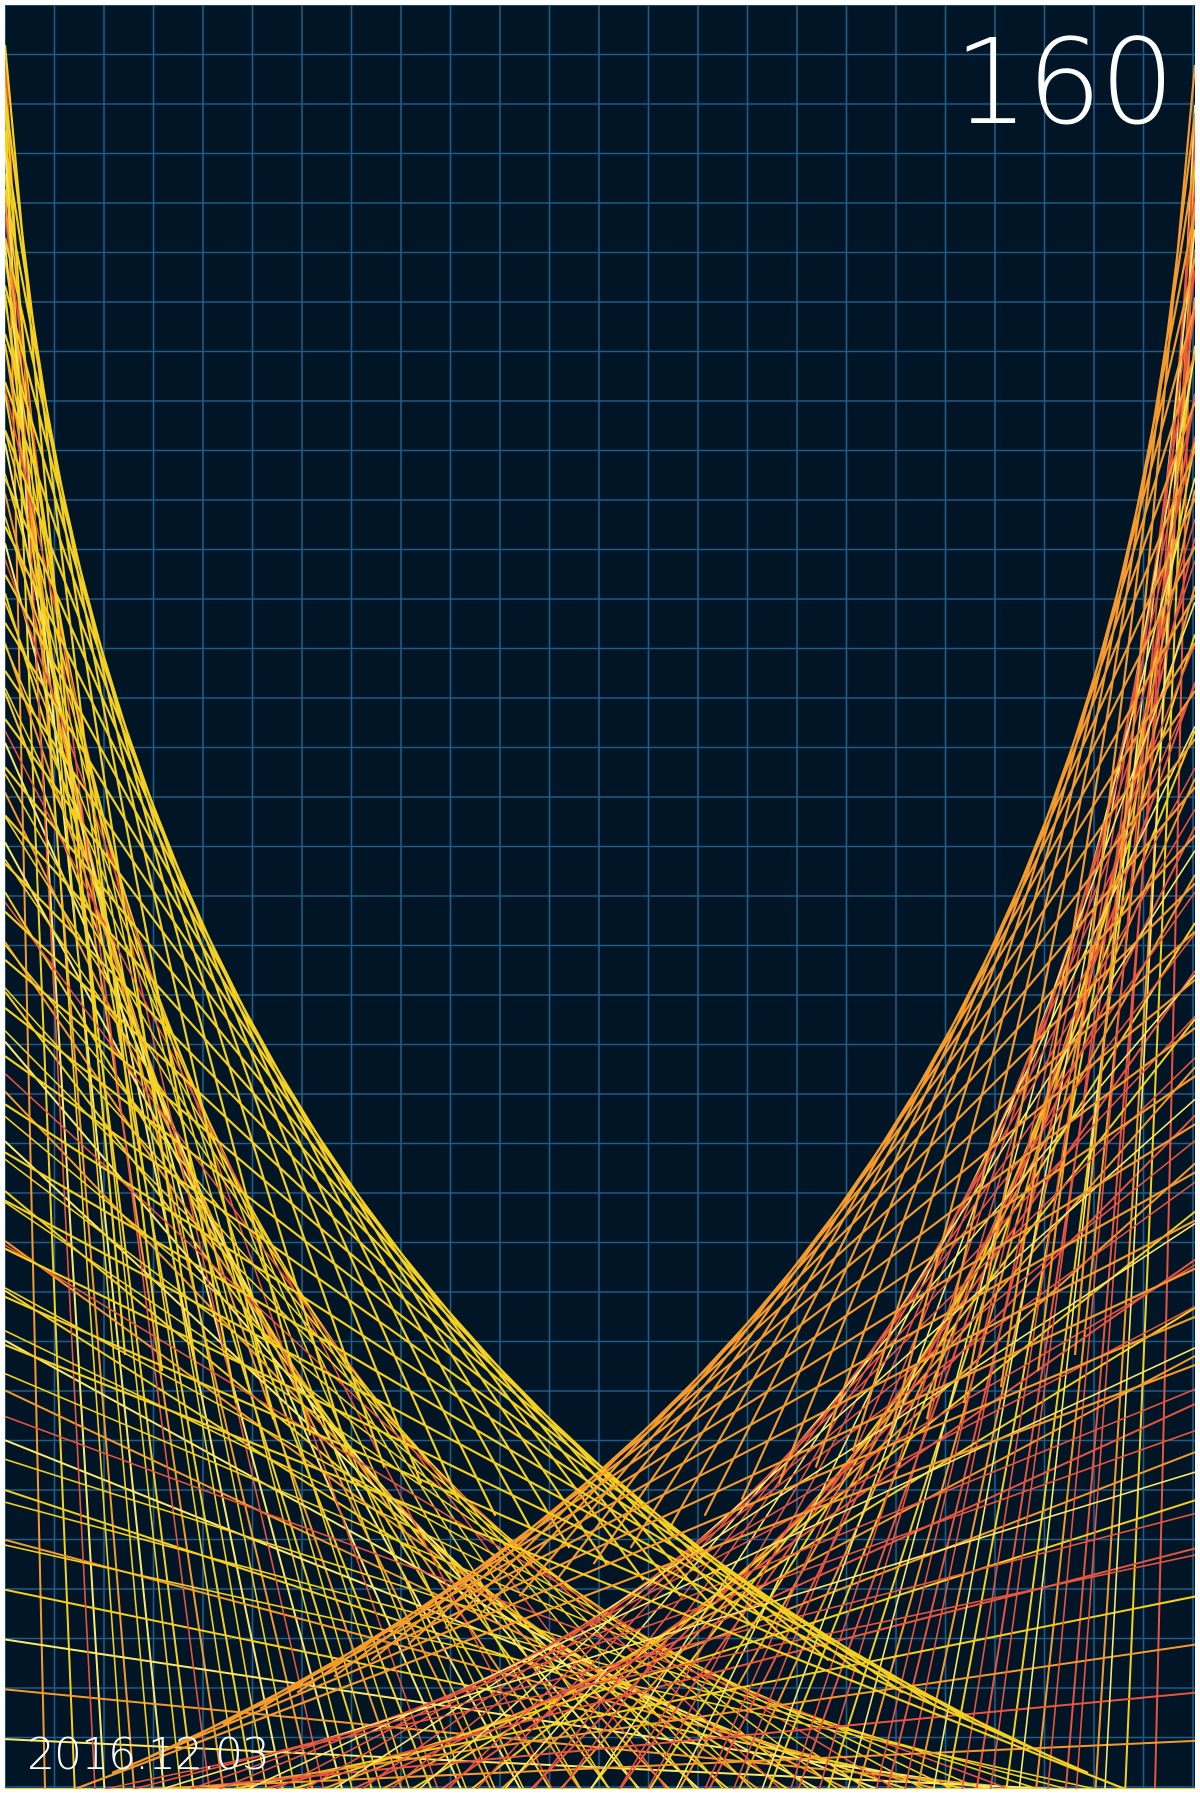 Image resolution: width=1200 pixels, height=1794 pixels. Describe the element at coordinates (148, 1754) in the screenshot. I see `artwork-date: 2016.12.03` at that location.